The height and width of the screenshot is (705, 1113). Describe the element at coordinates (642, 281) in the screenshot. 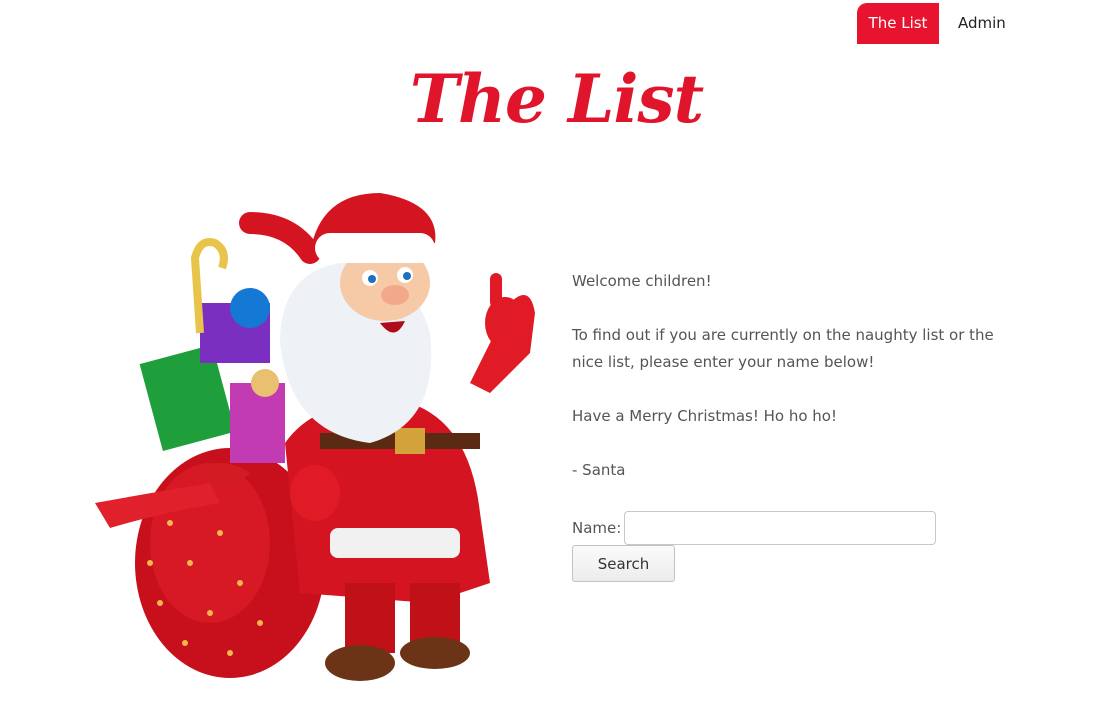

I see `greeting-text: Welcome children!` at that location.